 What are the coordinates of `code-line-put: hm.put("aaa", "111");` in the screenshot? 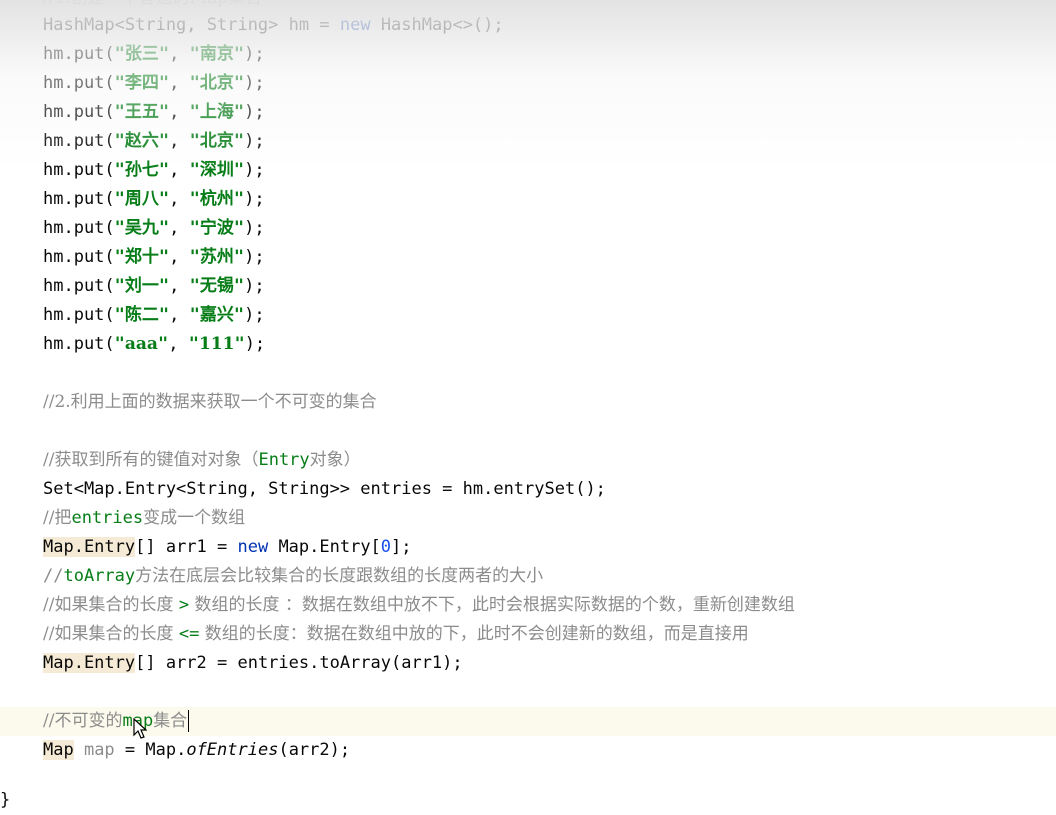 It's located at (154, 344).